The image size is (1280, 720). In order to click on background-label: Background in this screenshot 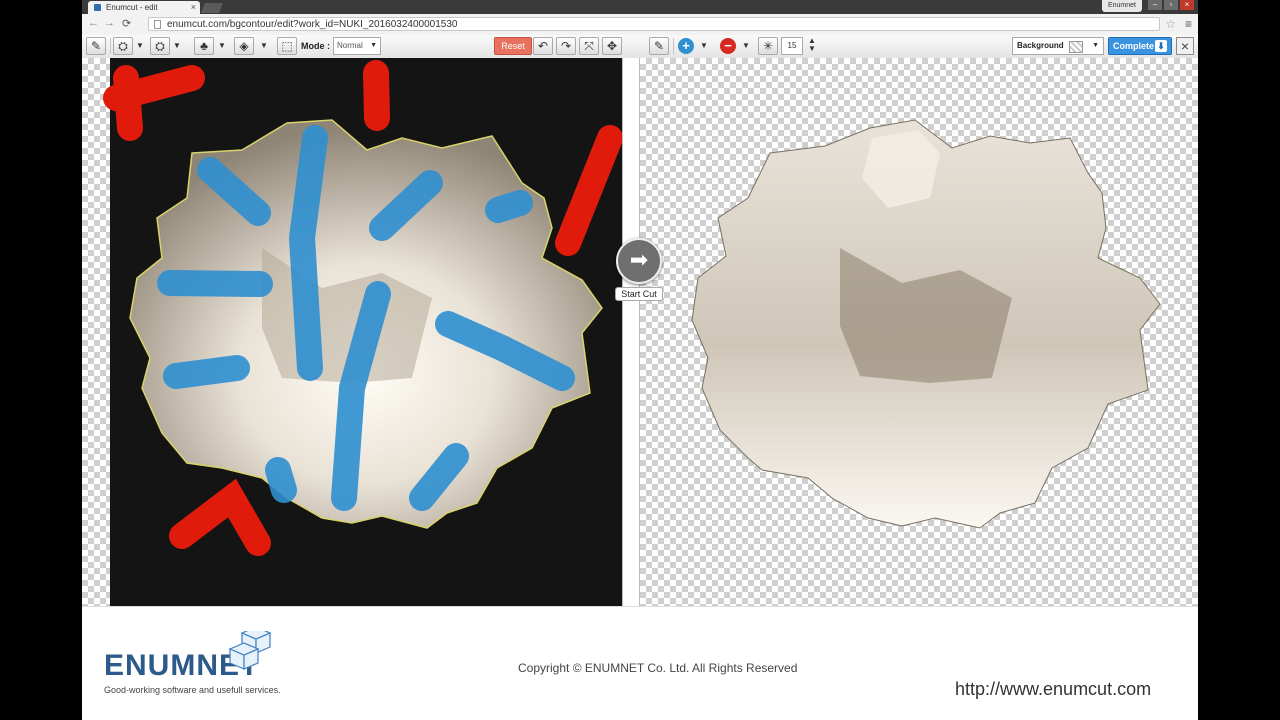, I will do `click(1040, 45)`.